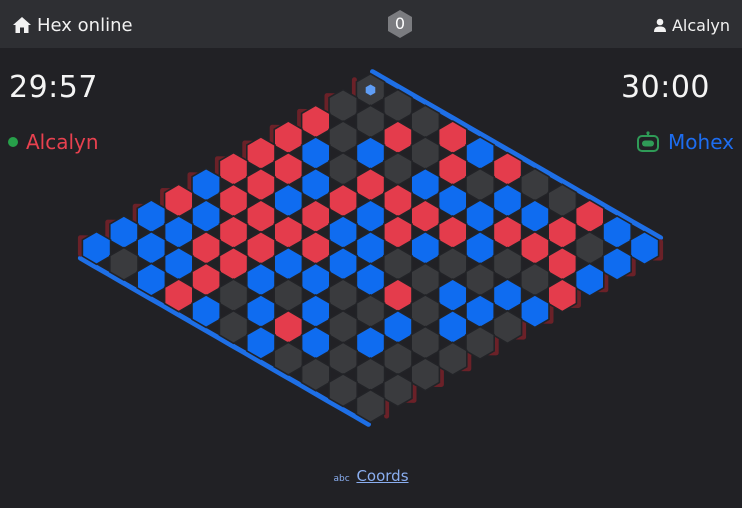 The width and height of the screenshot is (742, 508). I want to click on coords-toggle: abc Coords, so click(371, 476).